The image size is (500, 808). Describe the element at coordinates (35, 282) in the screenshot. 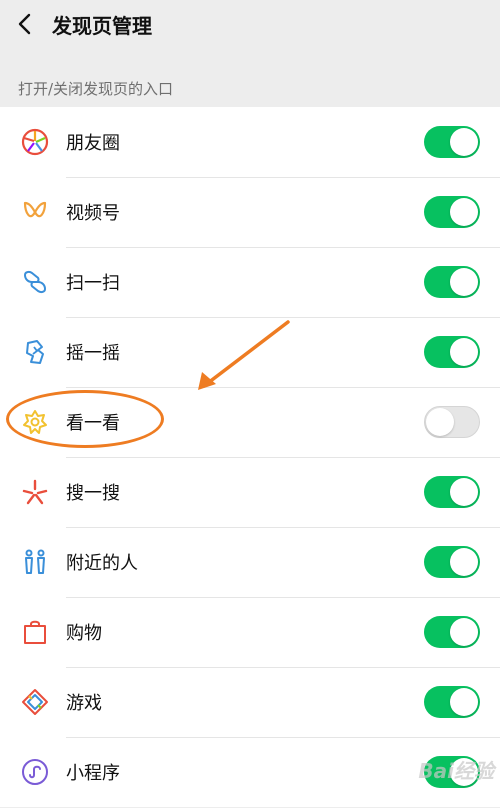

I see `scan-icon` at that location.